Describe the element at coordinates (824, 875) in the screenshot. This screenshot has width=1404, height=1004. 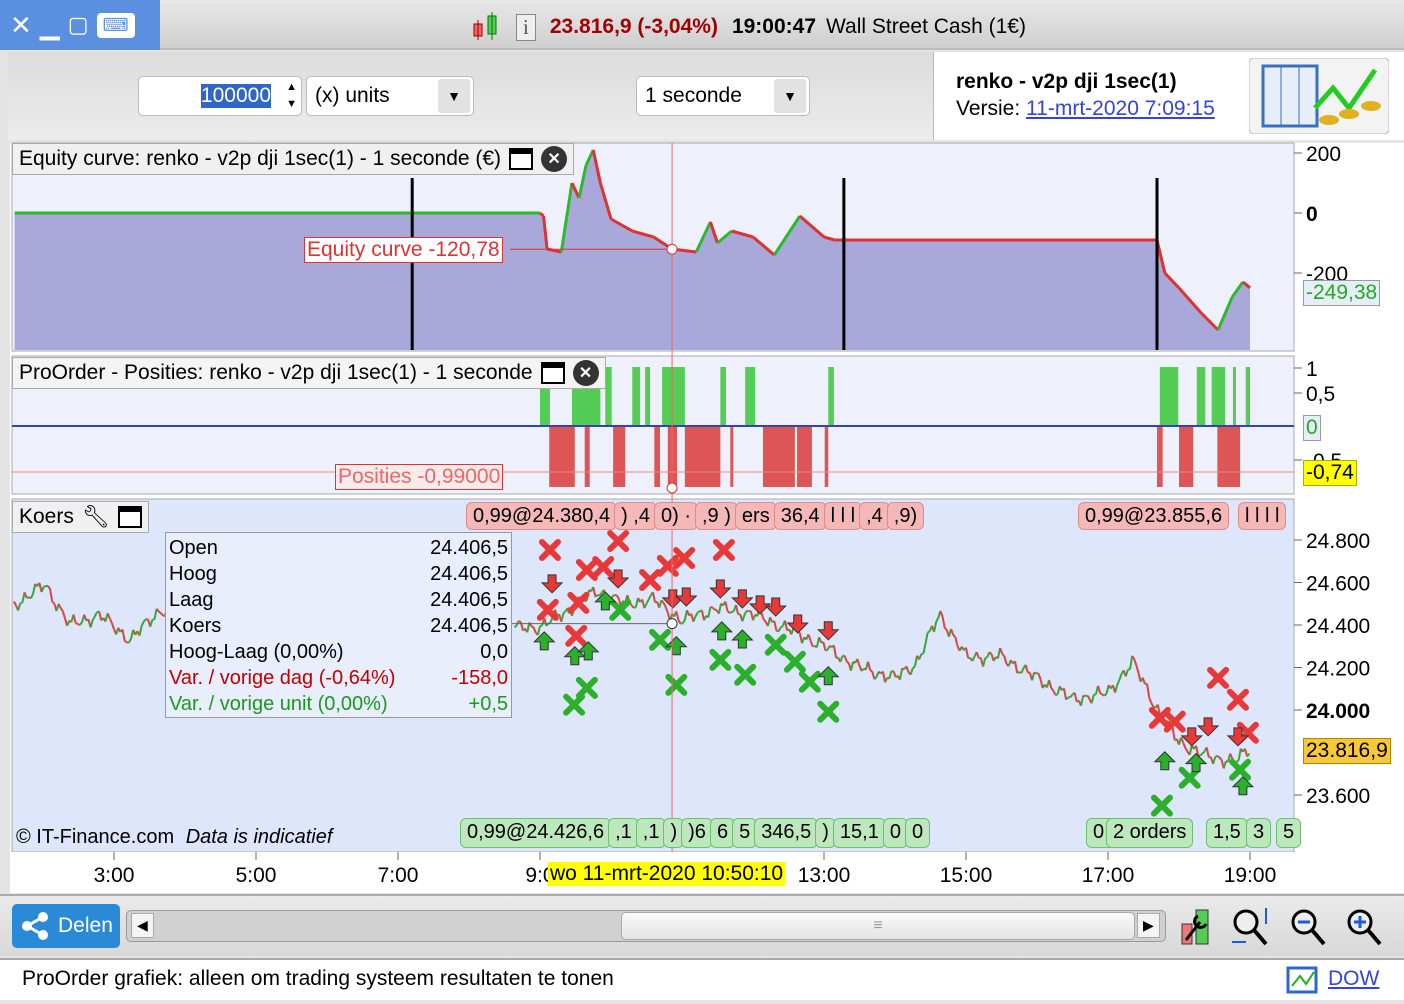
I see `time-tick-label: 13:00` at that location.